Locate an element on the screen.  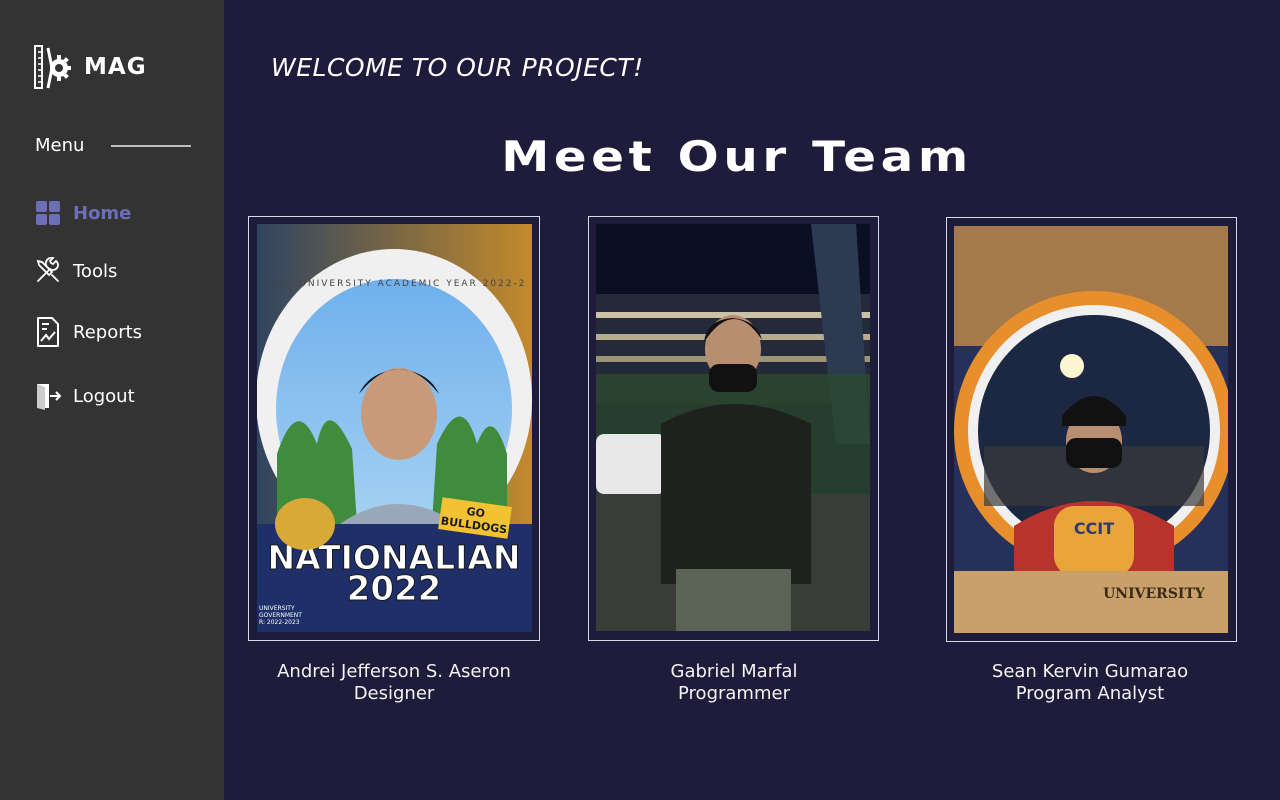
sidebar-item-logout: Logout is located at coordinates (84, 396).